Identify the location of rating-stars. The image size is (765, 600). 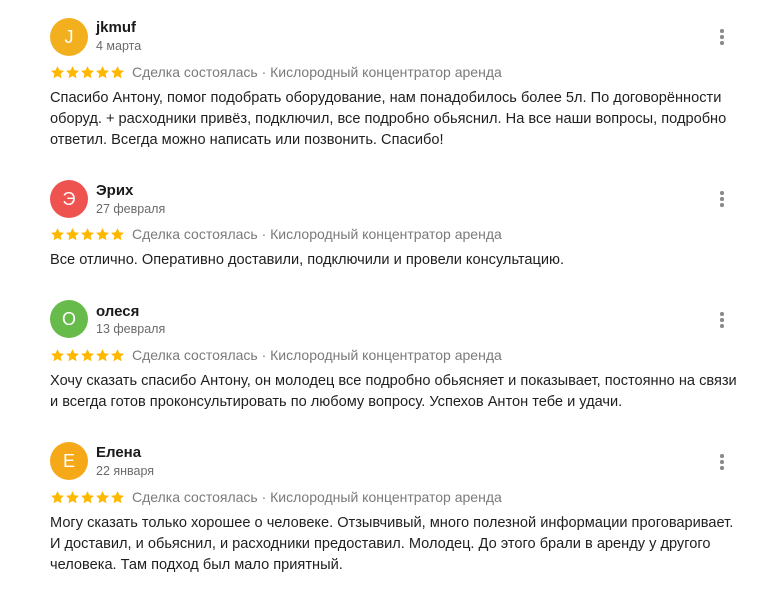
(87, 498).